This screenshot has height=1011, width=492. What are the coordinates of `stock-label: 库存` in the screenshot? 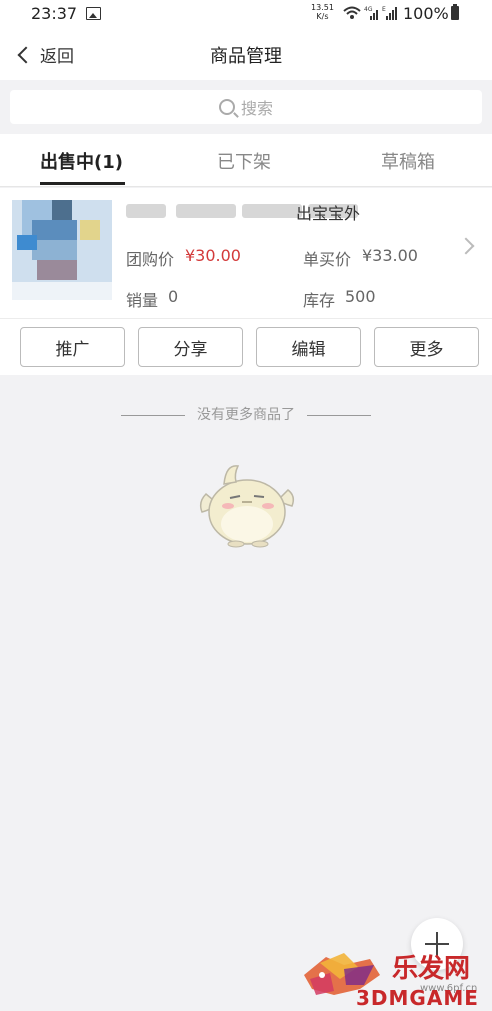 It's located at (319, 300).